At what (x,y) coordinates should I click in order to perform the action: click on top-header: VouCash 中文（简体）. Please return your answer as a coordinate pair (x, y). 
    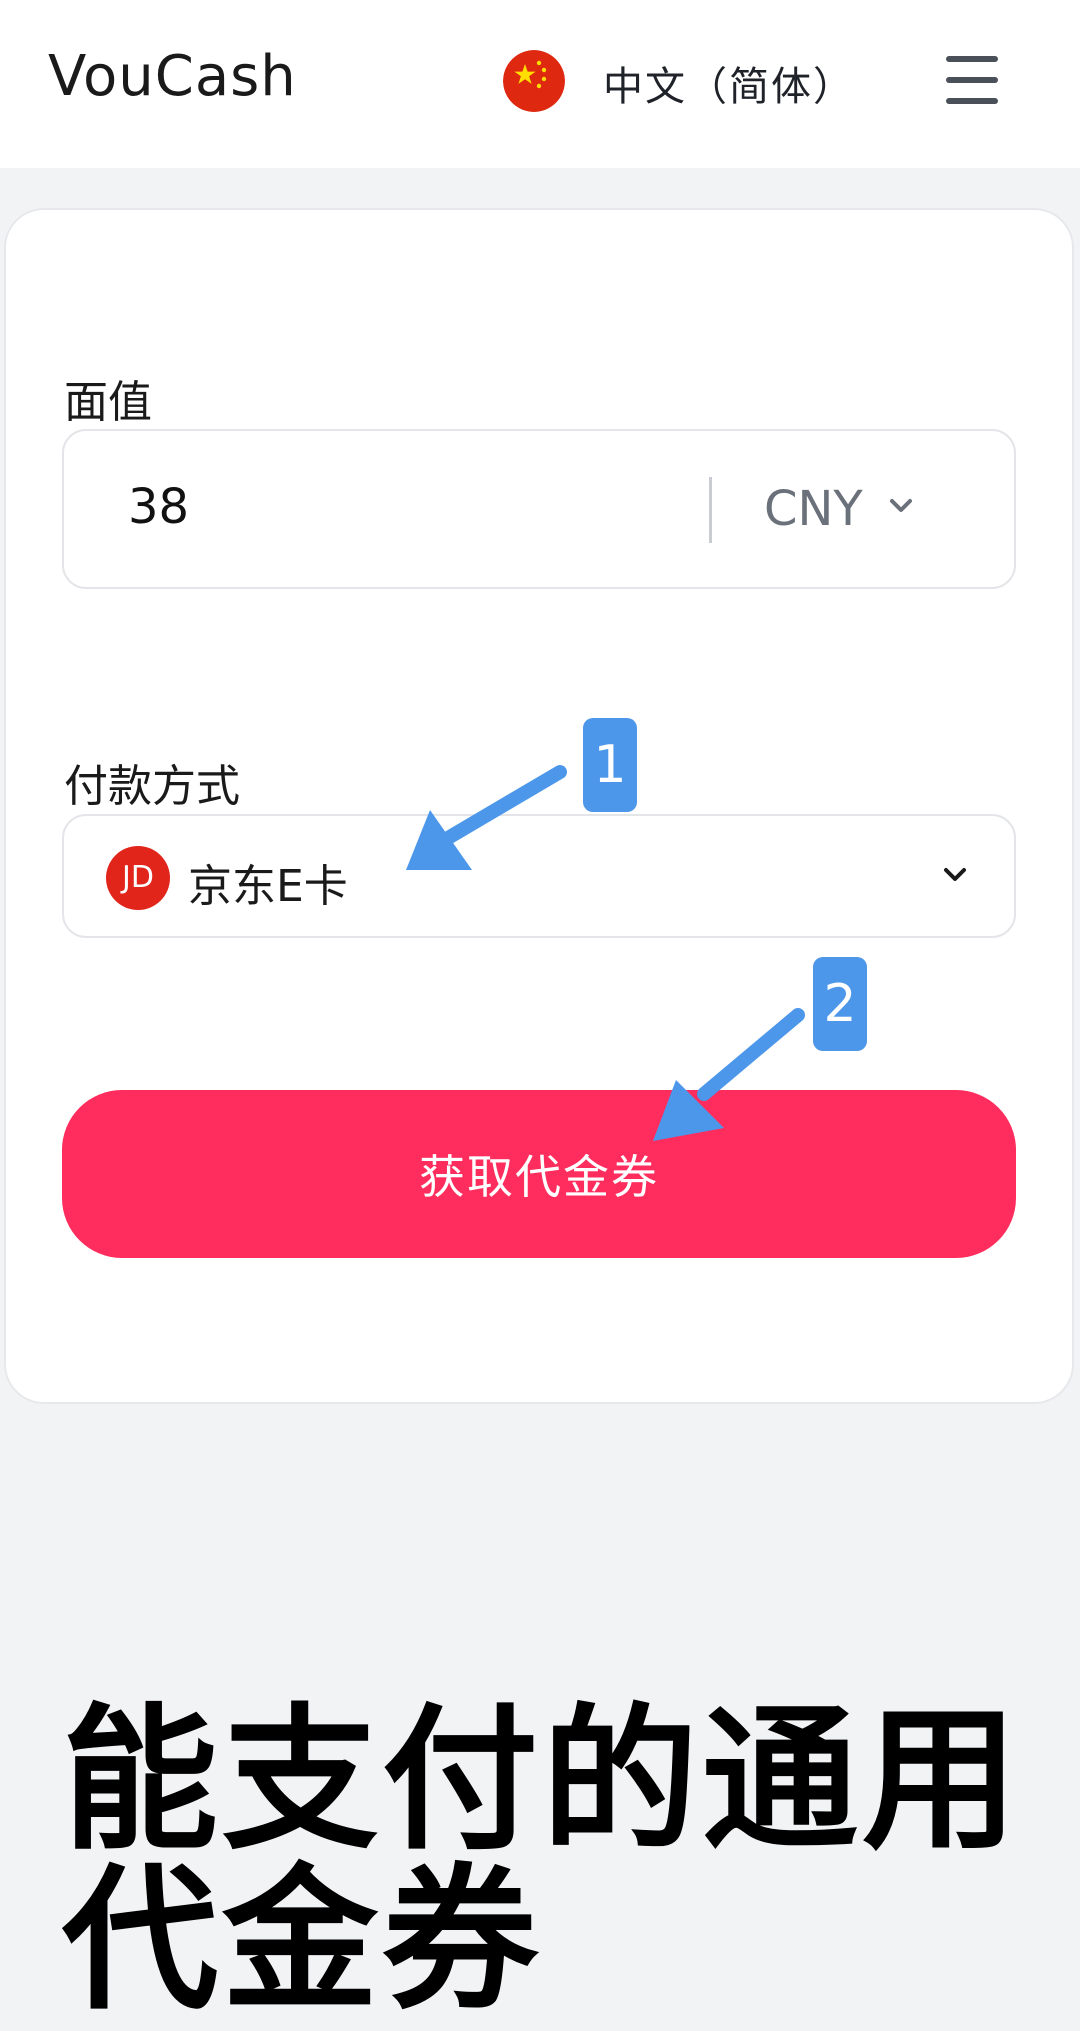
    Looking at the image, I should click on (540, 84).